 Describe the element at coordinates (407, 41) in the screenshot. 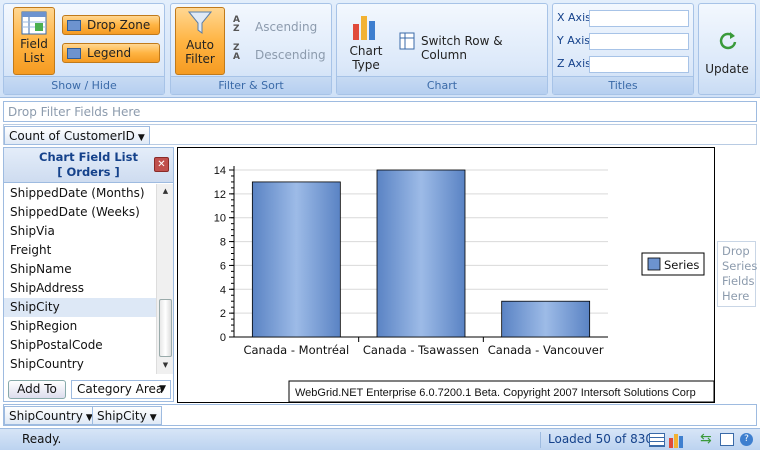

I see `switch-row-column-icon` at that location.